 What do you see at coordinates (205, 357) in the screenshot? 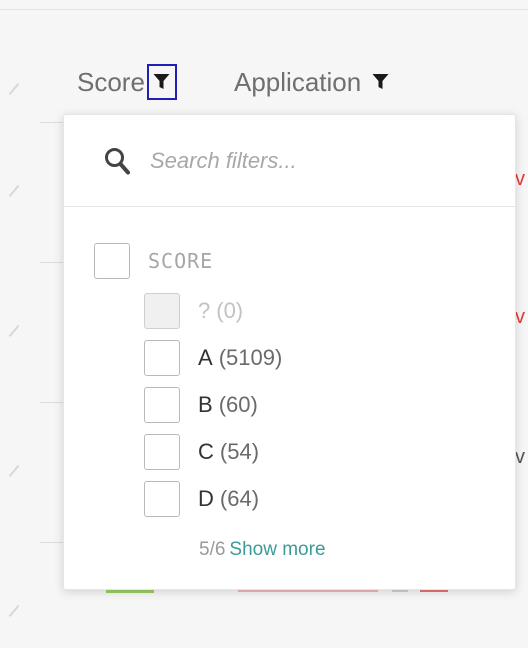
I see `option-label: A` at bounding box center [205, 357].